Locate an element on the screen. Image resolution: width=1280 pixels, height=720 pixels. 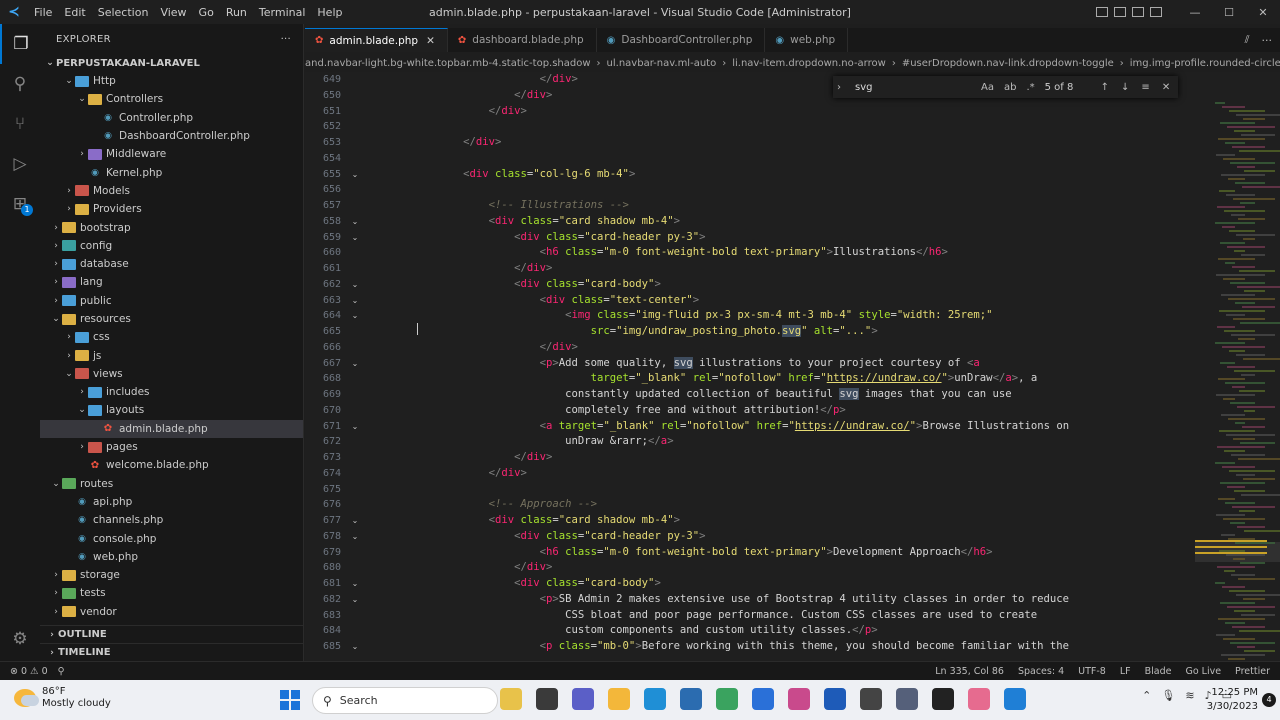
folder-item: › Middleware is located at coordinates (171, 154).